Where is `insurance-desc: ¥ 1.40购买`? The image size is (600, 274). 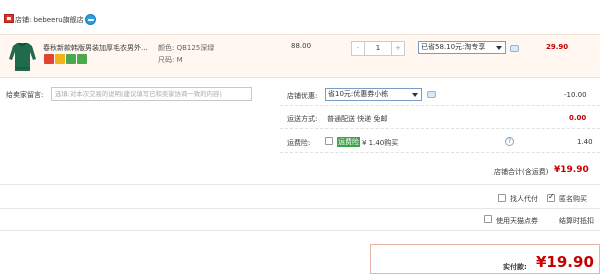 insurance-desc: ¥ 1.40购买 is located at coordinates (380, 143).